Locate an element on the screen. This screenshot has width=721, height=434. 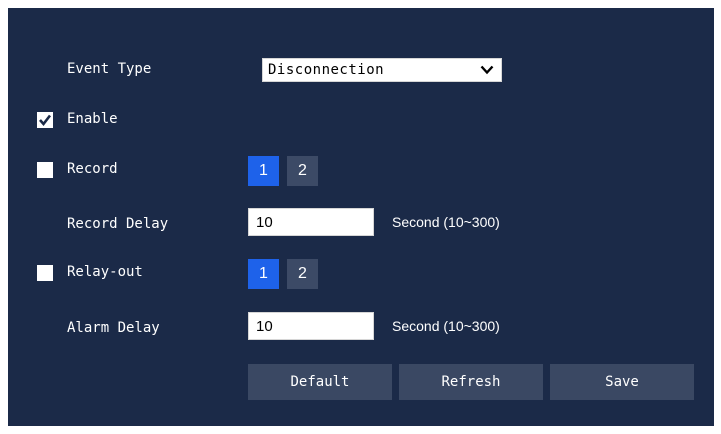
record-delay-label: Record Delay is located at coordinates (118, 224).